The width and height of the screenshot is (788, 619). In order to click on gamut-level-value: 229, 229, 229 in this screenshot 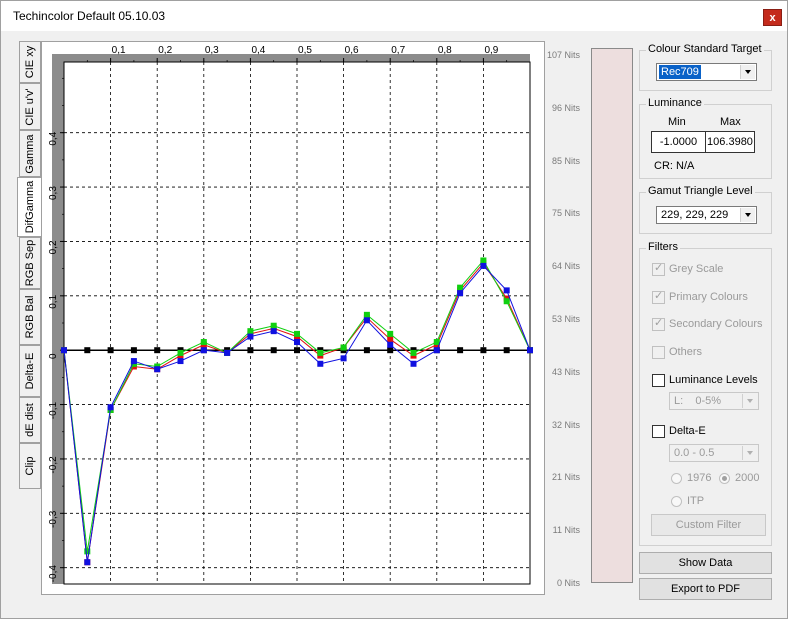, I will do `click(695, 215)`.